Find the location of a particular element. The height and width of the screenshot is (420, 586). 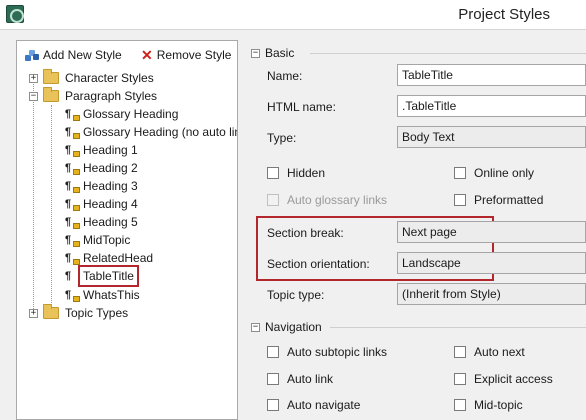

tree-item-label: MidTopic is located at coordinates (107, 240).